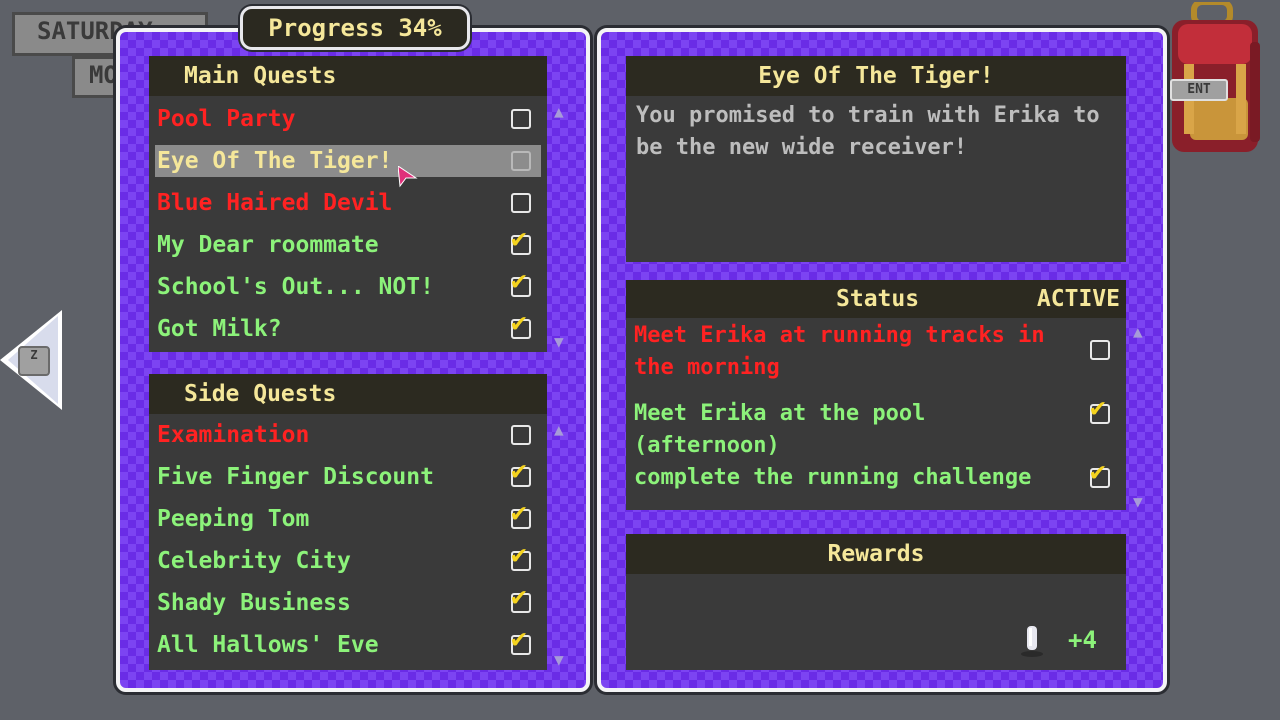  I want to click on quest-label: Eye Of The Tiger!, so click(275, 161).